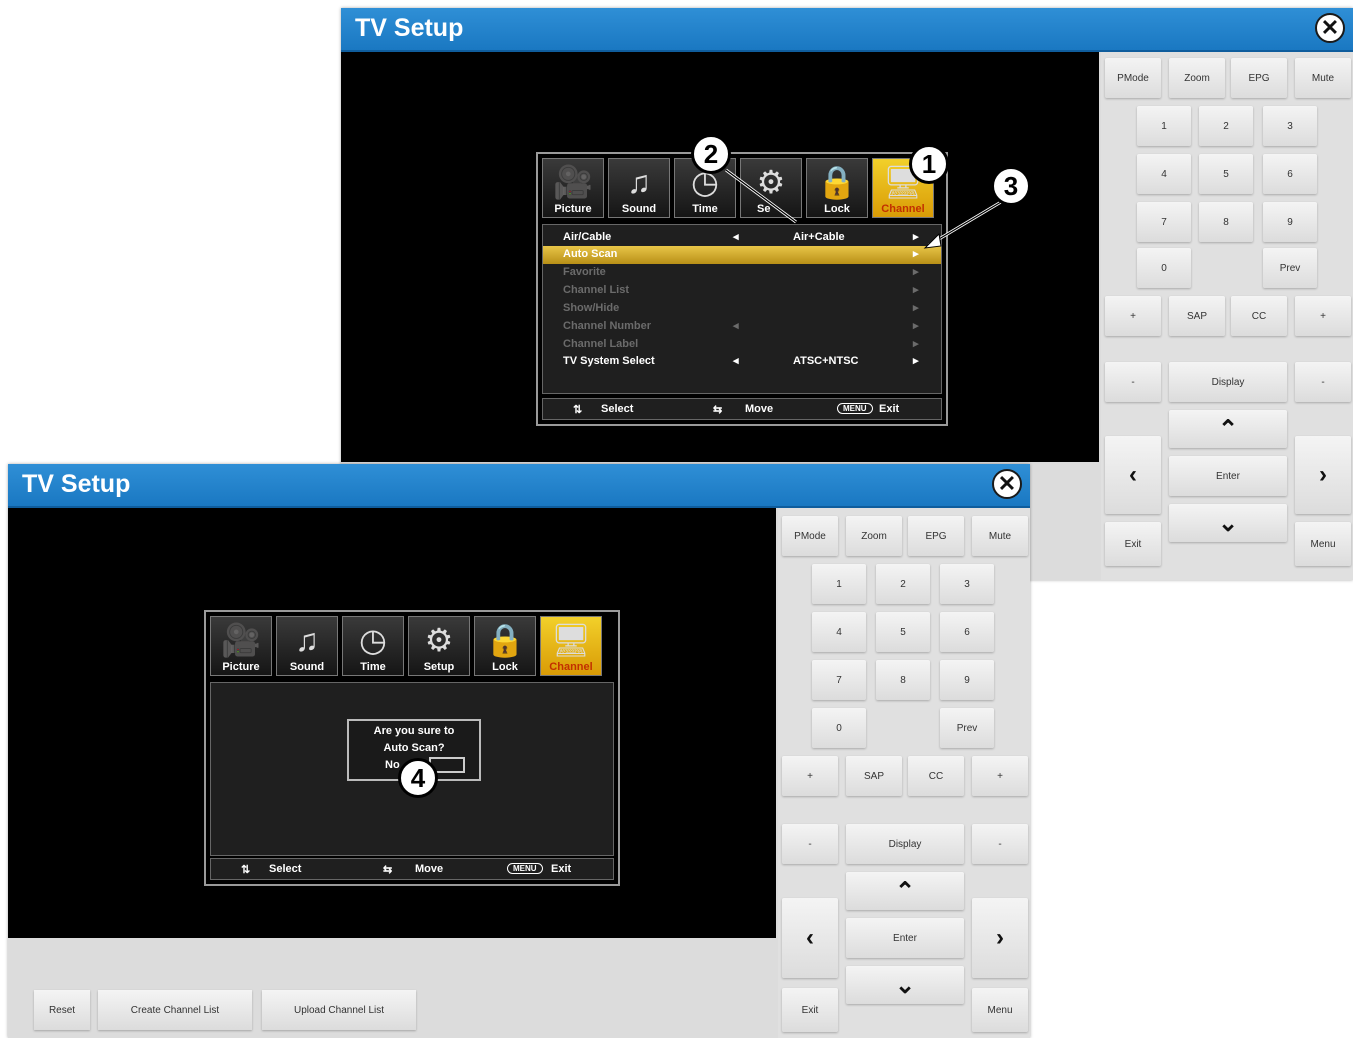 The height and width of the screenshot is (1038, 1353). I want to click on callout-1: 1, so click(929, 164).